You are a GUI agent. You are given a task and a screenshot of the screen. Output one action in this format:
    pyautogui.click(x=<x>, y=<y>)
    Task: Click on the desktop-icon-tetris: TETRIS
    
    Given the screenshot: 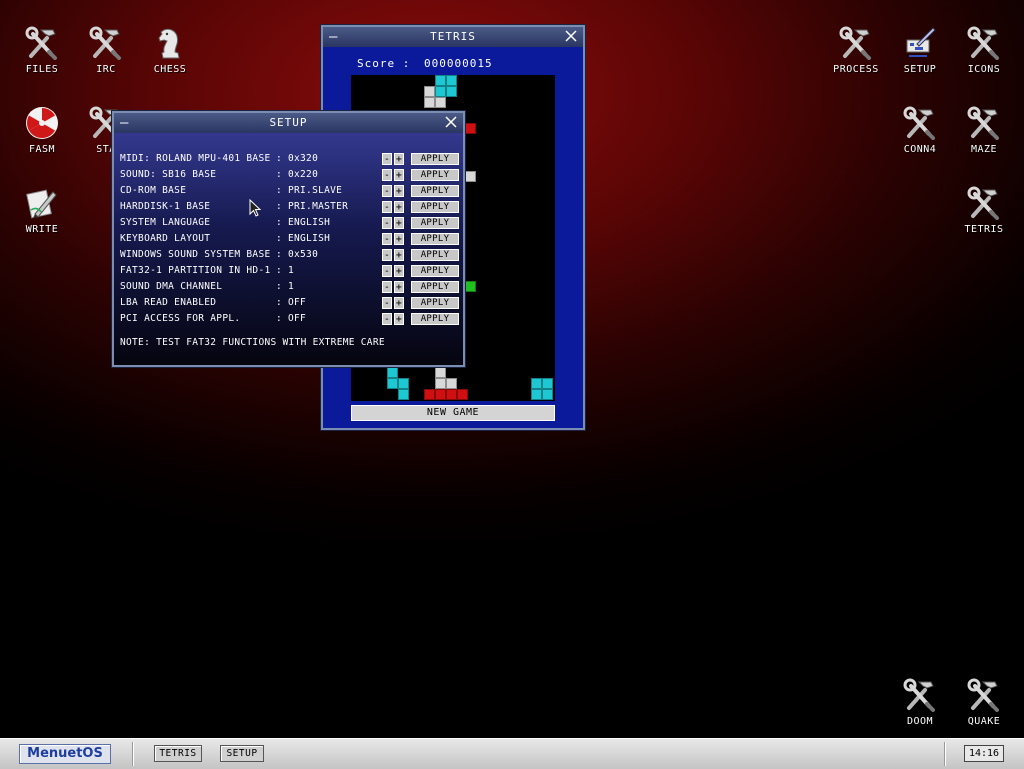 What is the action you would take?
    pyautogui.click(x=984, y=210)
    